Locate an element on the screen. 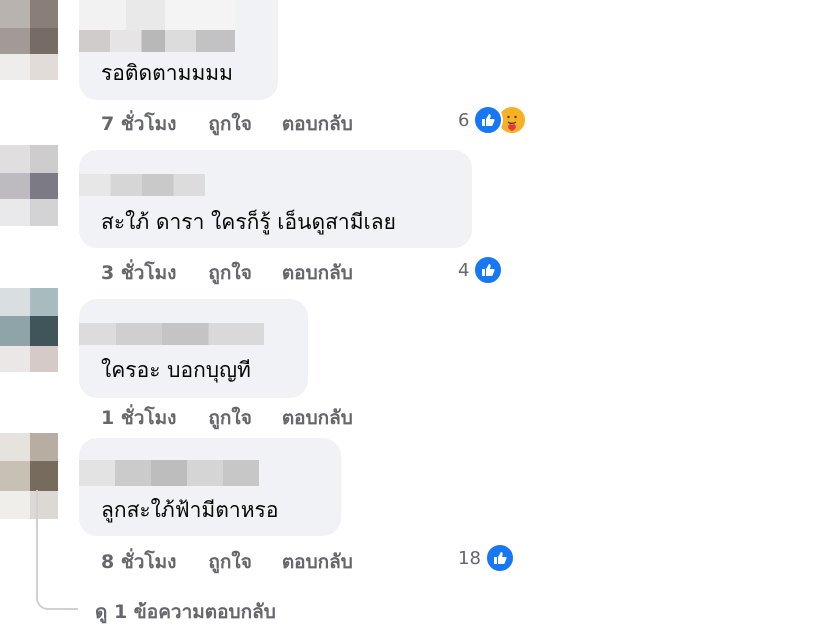  view-replies-link: ดู 1 ข้อความตอบกลับ is located at coordinates (185, 612).